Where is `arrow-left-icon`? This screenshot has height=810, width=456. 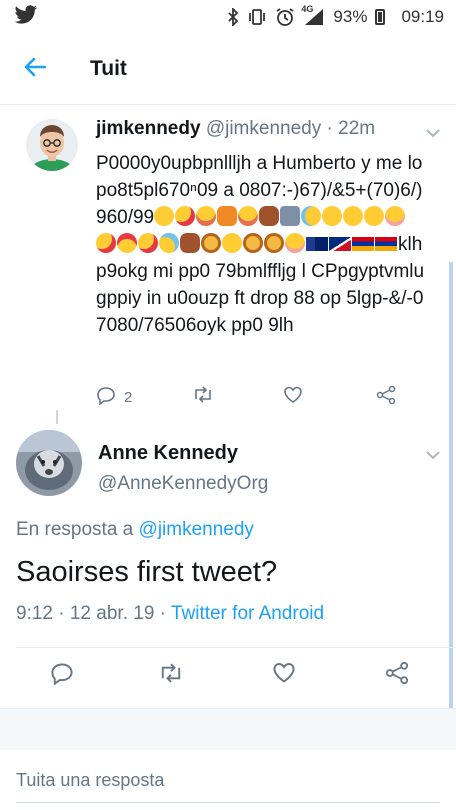 arrow-left-icon is located at coordinates (35, 69).